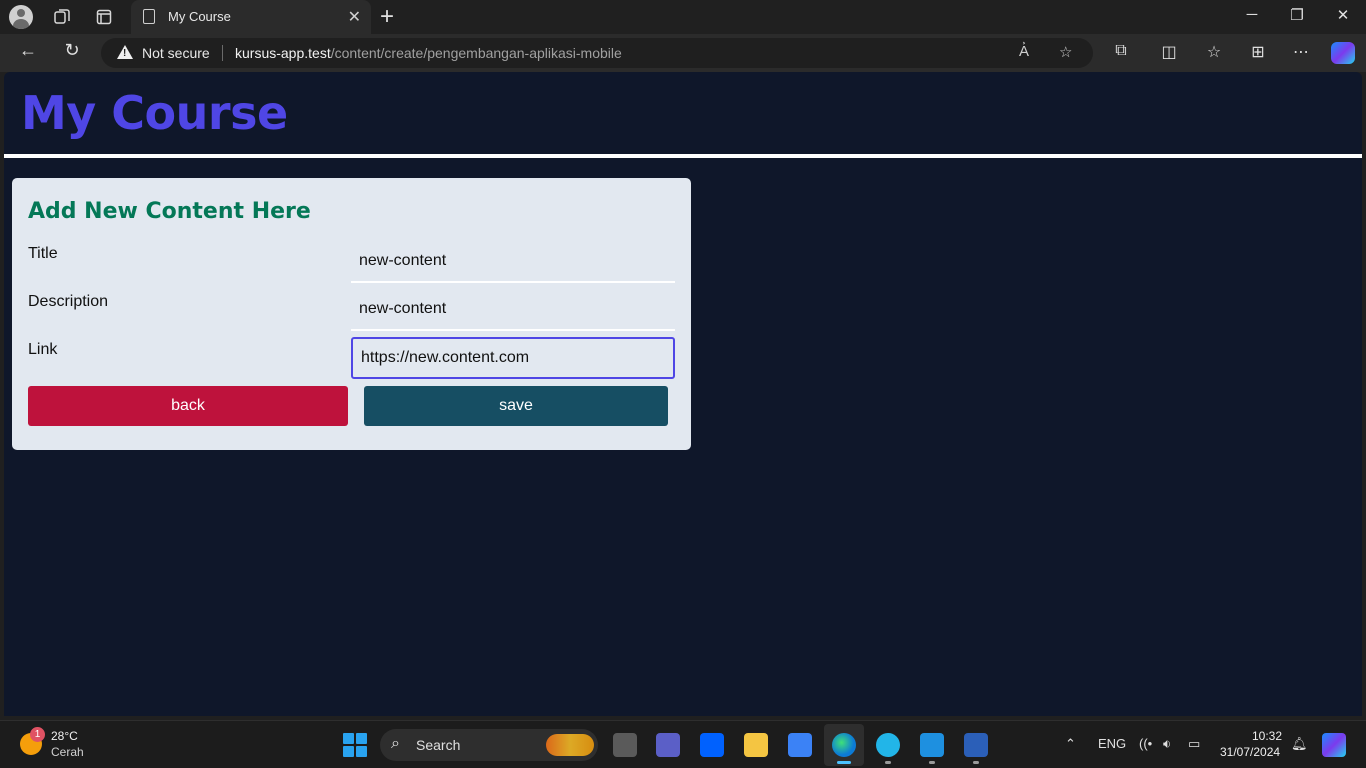 The height and width of the screenshot is (768, 1366). Describe the element at coordinates (683, 17) in the screenshot. I see `browser-title-bar: My Course ✕ + ─ ❐ ✕` at that location.